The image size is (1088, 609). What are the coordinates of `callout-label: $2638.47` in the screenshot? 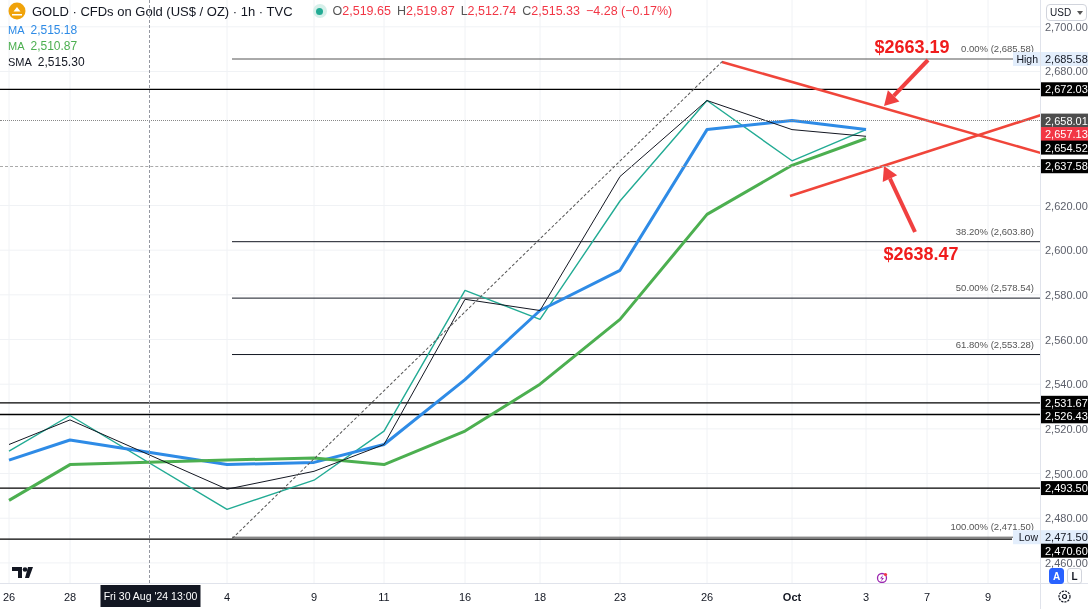 It's located at (921, 254).